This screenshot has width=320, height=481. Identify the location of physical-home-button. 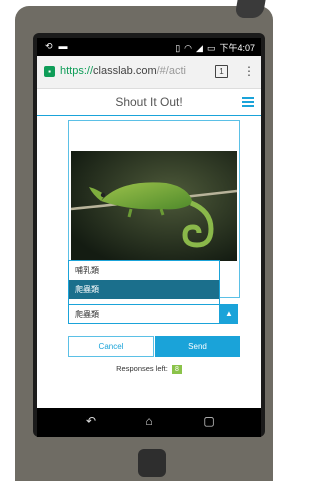
(152, 463).